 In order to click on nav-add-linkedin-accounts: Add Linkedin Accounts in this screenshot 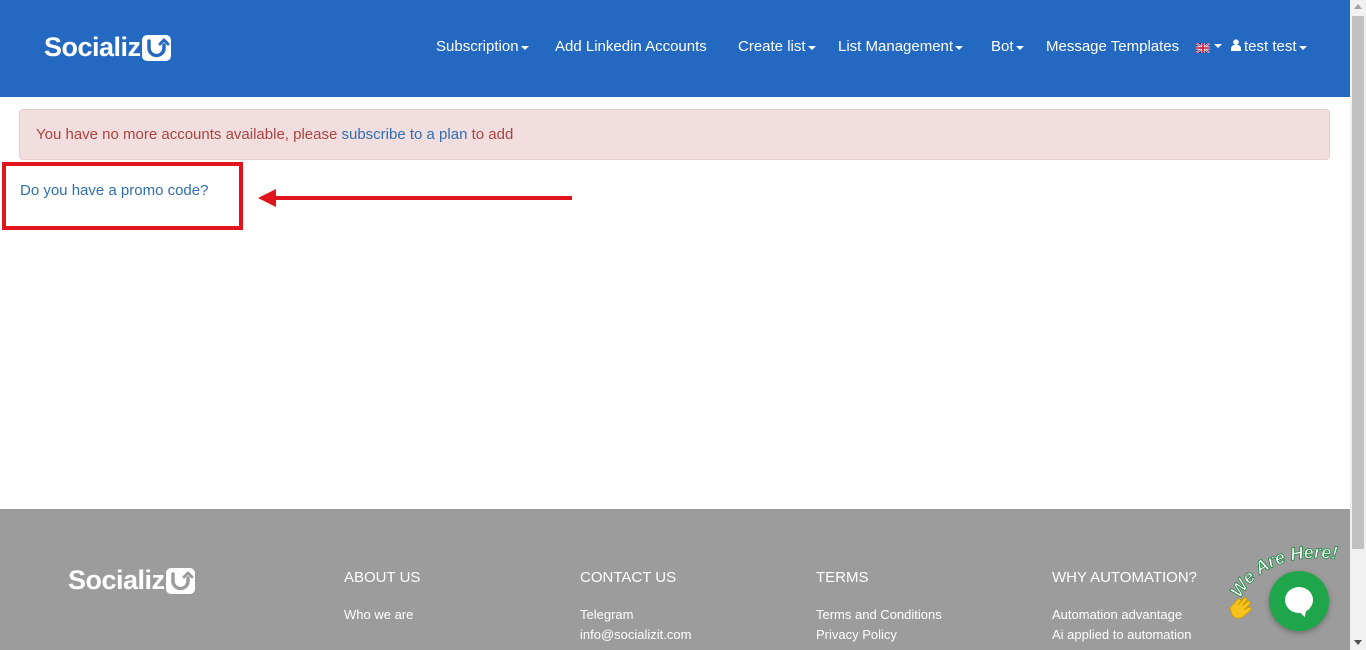, I will do `click(631, 46)`.